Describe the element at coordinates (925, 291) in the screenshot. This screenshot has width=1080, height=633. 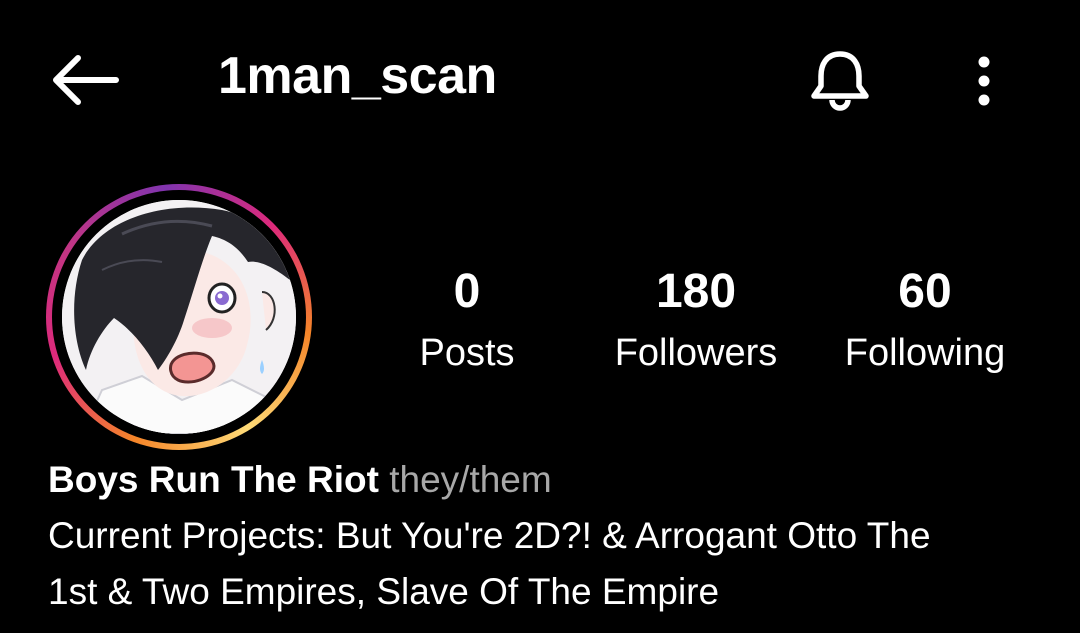
I see `following-count: 60` at that location.